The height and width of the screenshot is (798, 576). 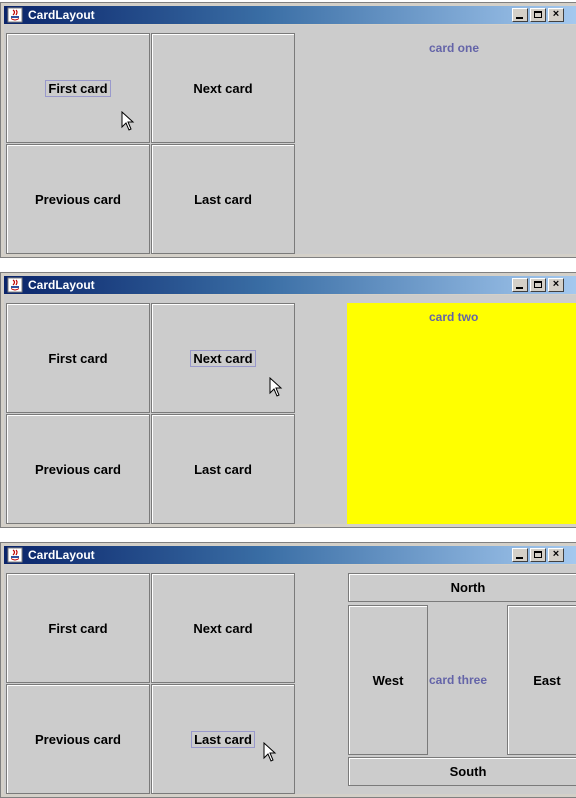 I want to click on north-button: North, so click(x=462, y=587).